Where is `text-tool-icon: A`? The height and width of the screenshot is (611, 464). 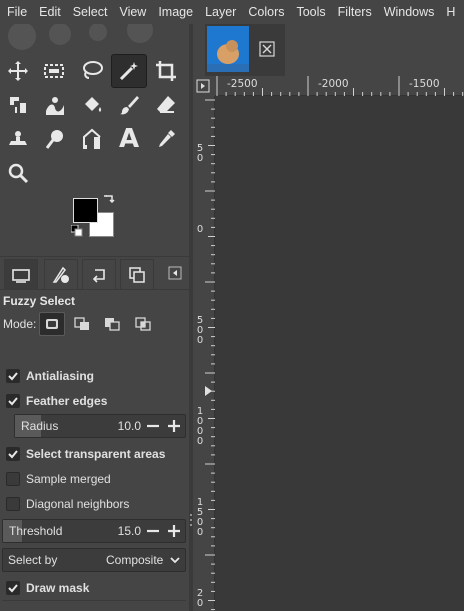
text-tool-icon: A is located at coordinates (129, 139).